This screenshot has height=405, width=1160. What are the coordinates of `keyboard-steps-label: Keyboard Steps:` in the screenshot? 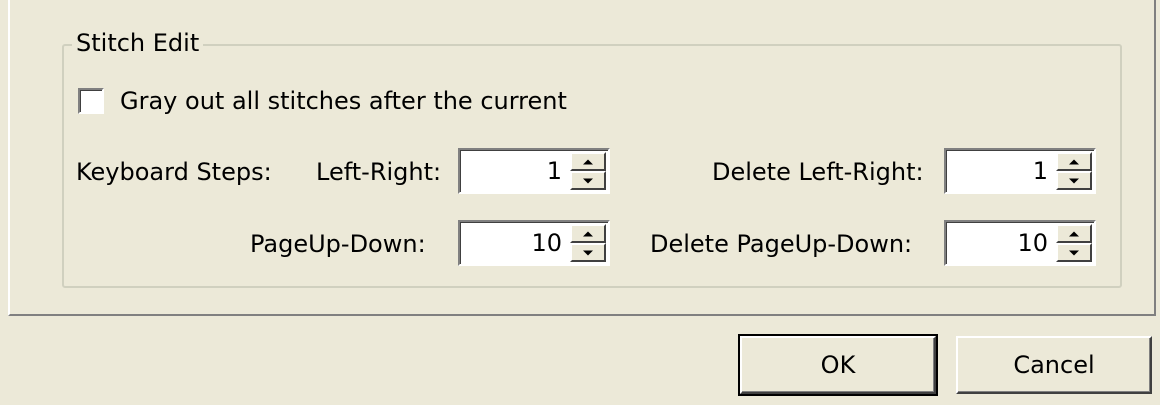 It's located at (174, 172).